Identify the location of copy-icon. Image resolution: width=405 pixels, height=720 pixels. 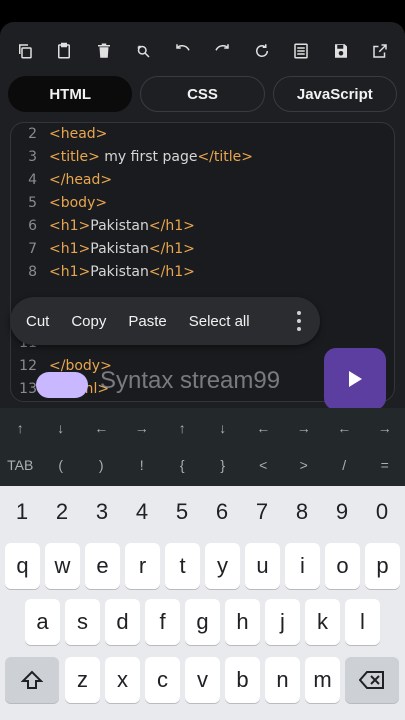
(25, 51).